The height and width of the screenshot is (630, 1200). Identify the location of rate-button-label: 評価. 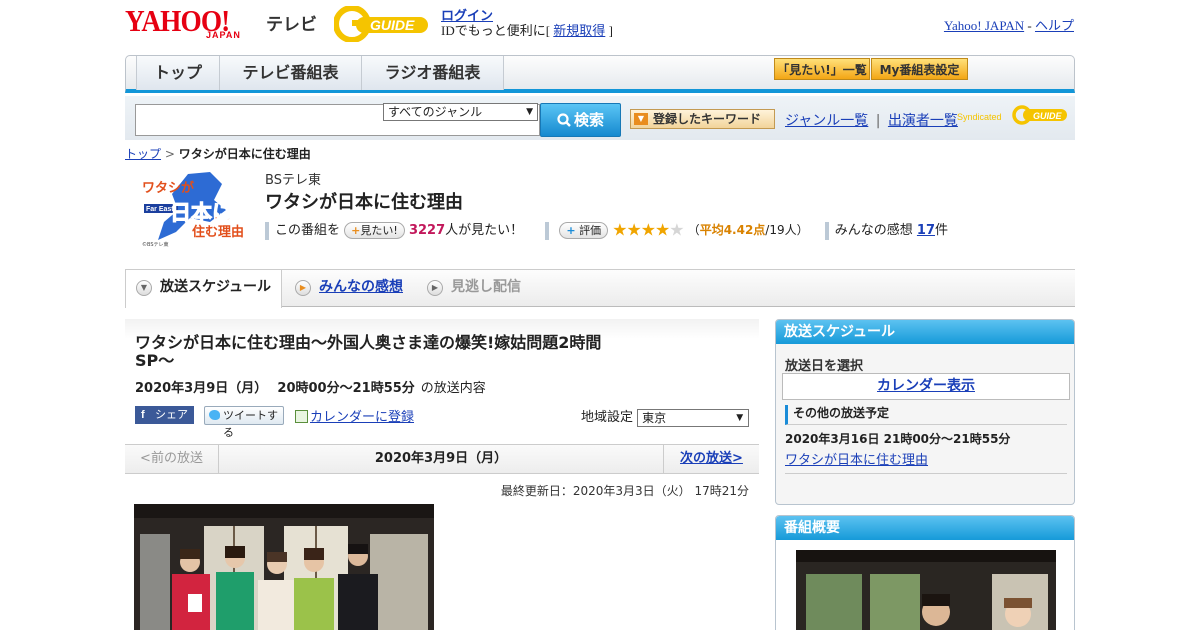
(590, 230).